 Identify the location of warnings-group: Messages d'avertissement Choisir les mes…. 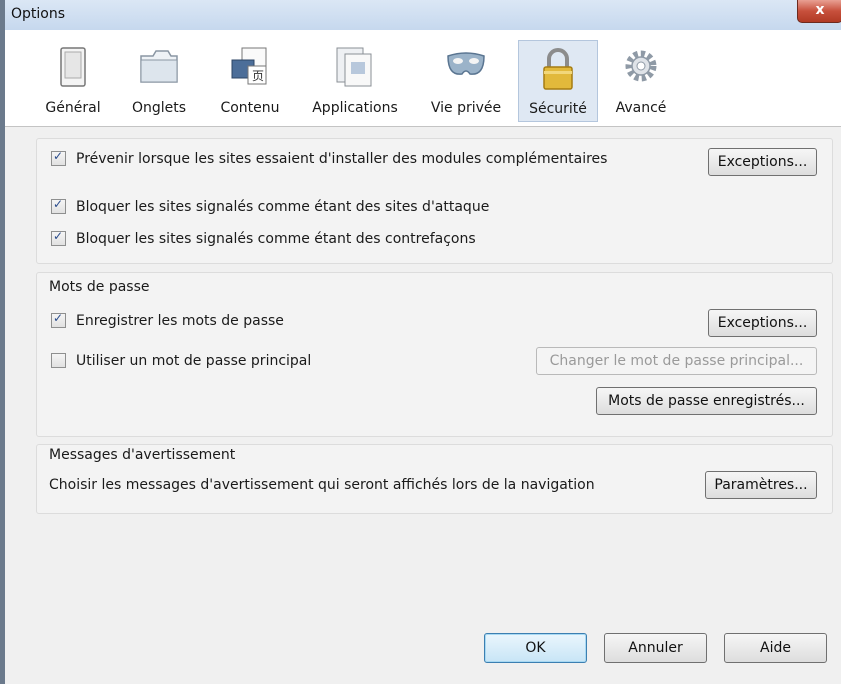
(434, 479).